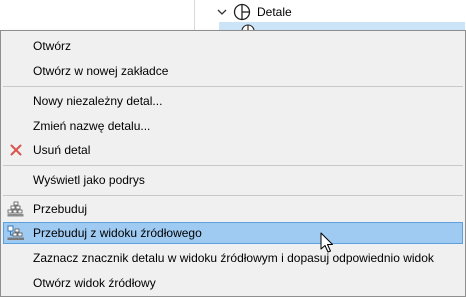 This screenshot has height=297, width=466. Describe the element at coordinates (52, 46) in the screenshot. I see `menu-item-label: Otwórz` at that location.